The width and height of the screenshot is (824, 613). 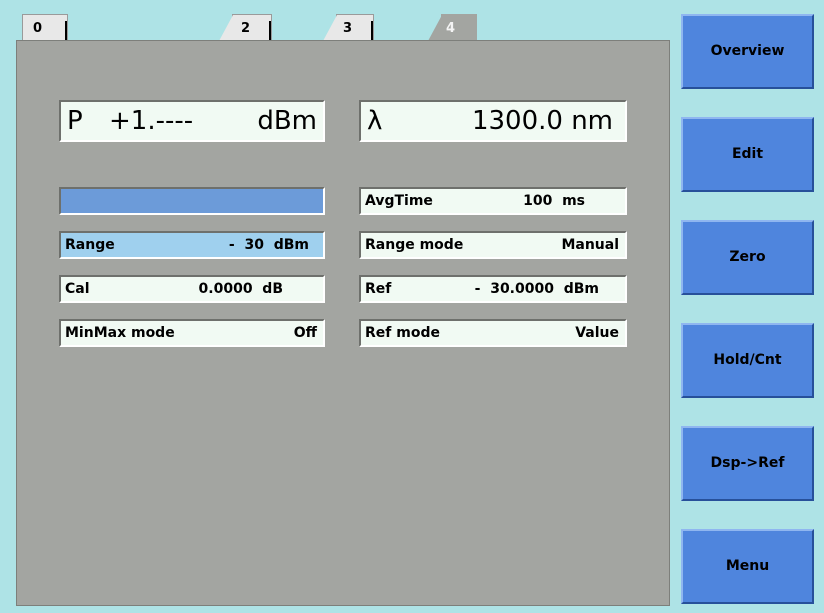 I want to click on cal-value: 0.0000 dB, so click(x=240, y=289).